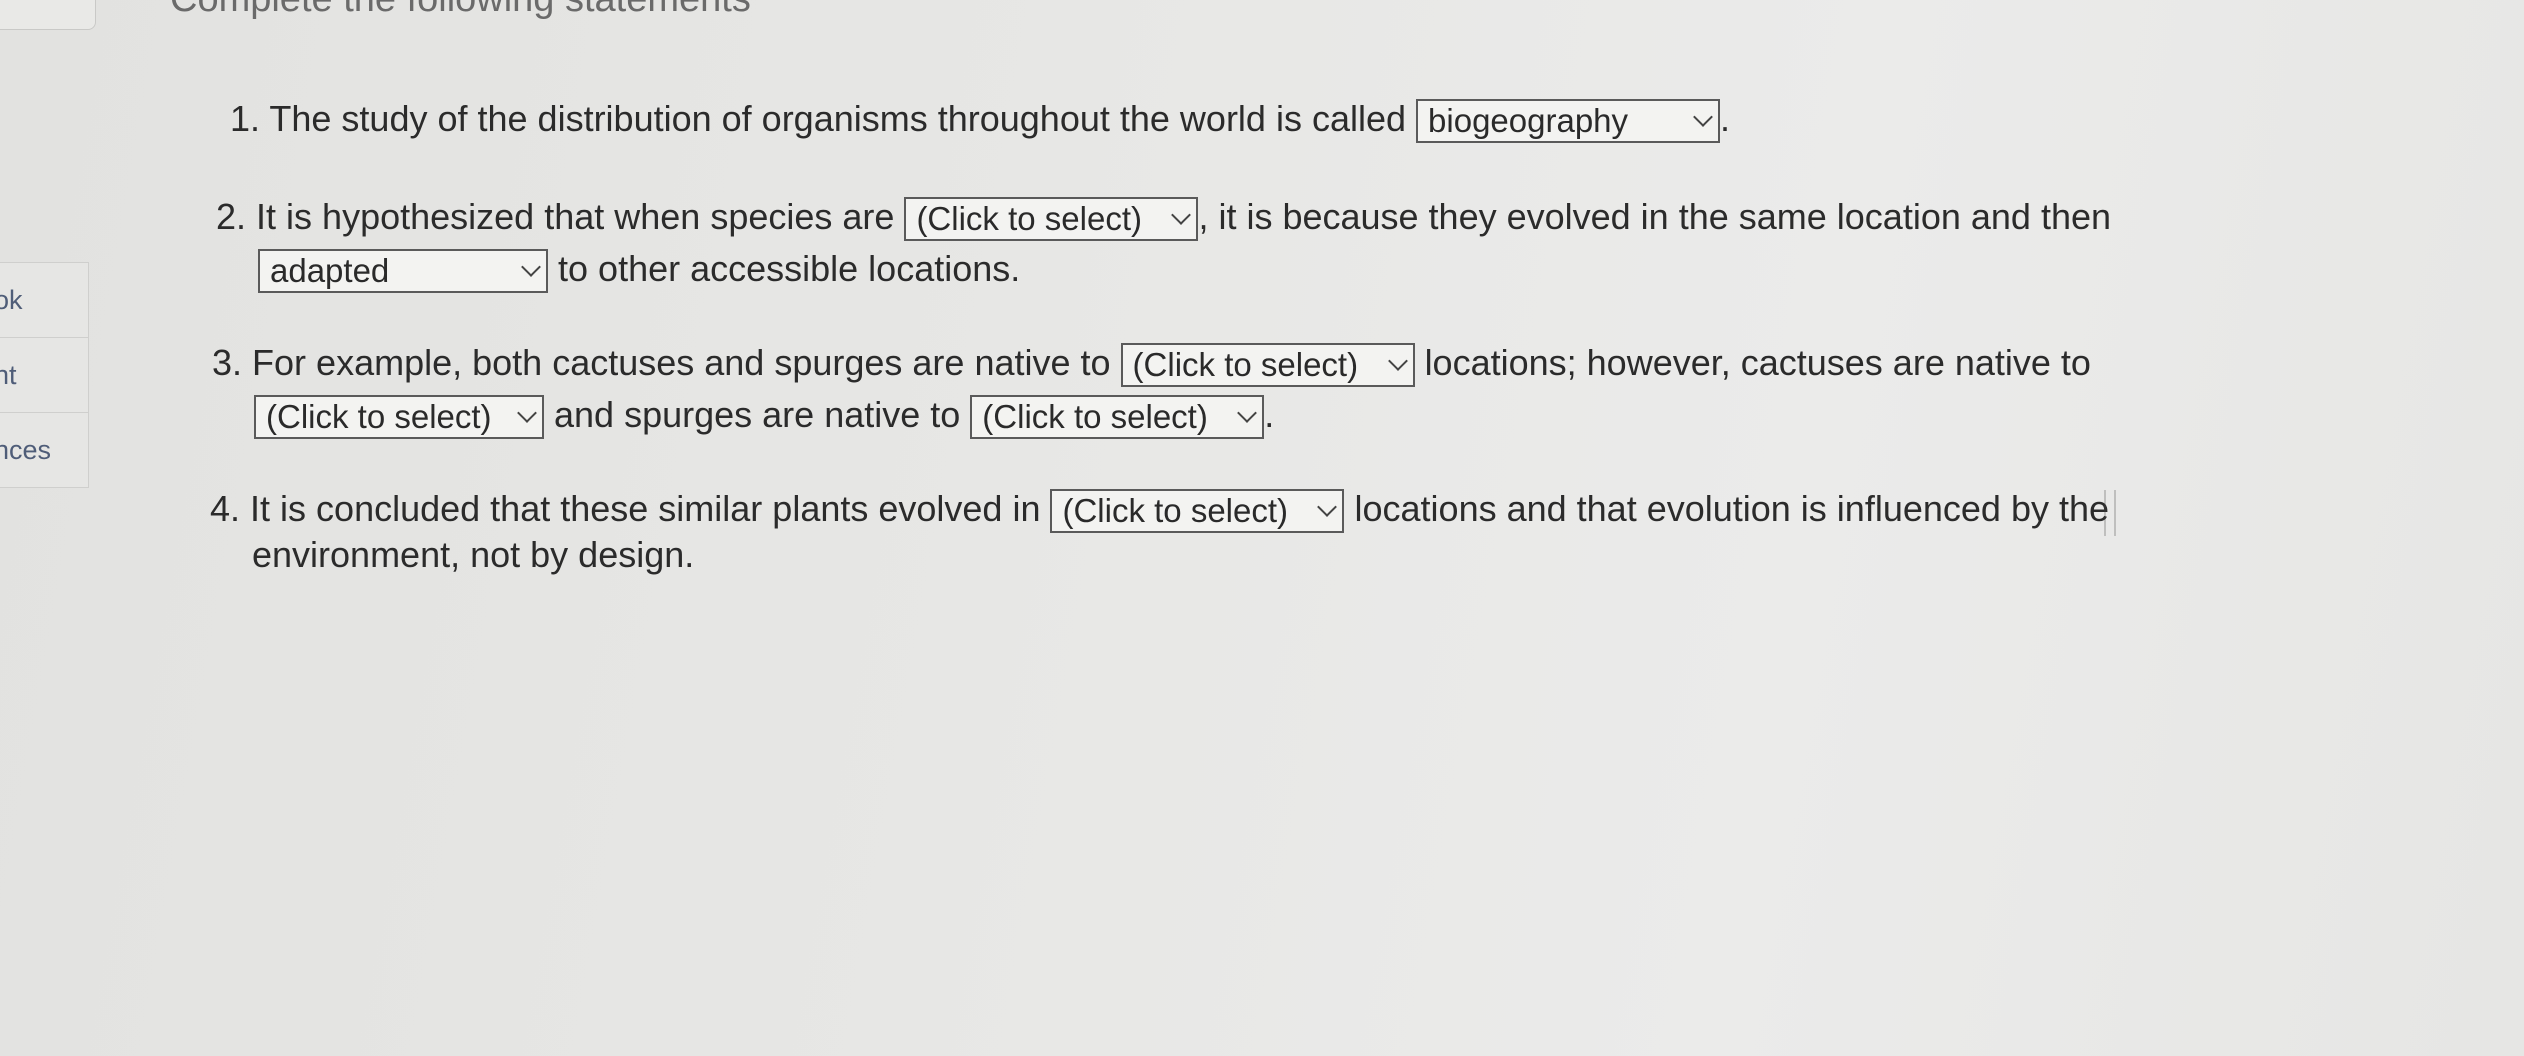 Image resolution: width=2524 pixels, height=1056 pixels. What do you see at coordinates (11, 299) in the screenshot?
I see `side-nav-label: ok` at bounding box center [11, 299].